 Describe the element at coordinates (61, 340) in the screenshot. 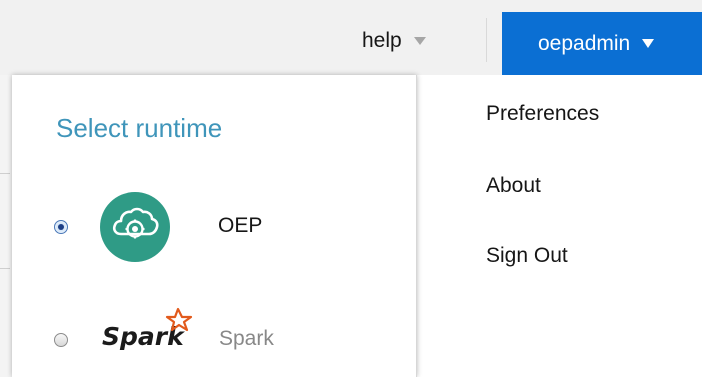

I see `spark-radio` at that location.